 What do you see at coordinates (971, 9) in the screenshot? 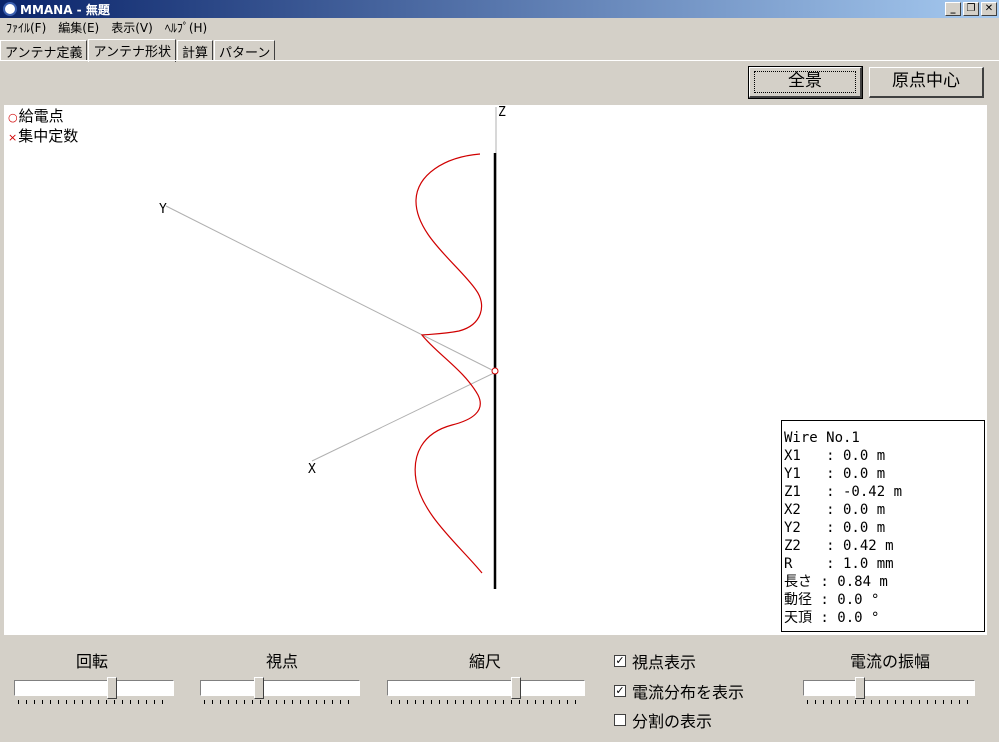
I see `restore-icon: ❐` at bounding box center [971, 9].